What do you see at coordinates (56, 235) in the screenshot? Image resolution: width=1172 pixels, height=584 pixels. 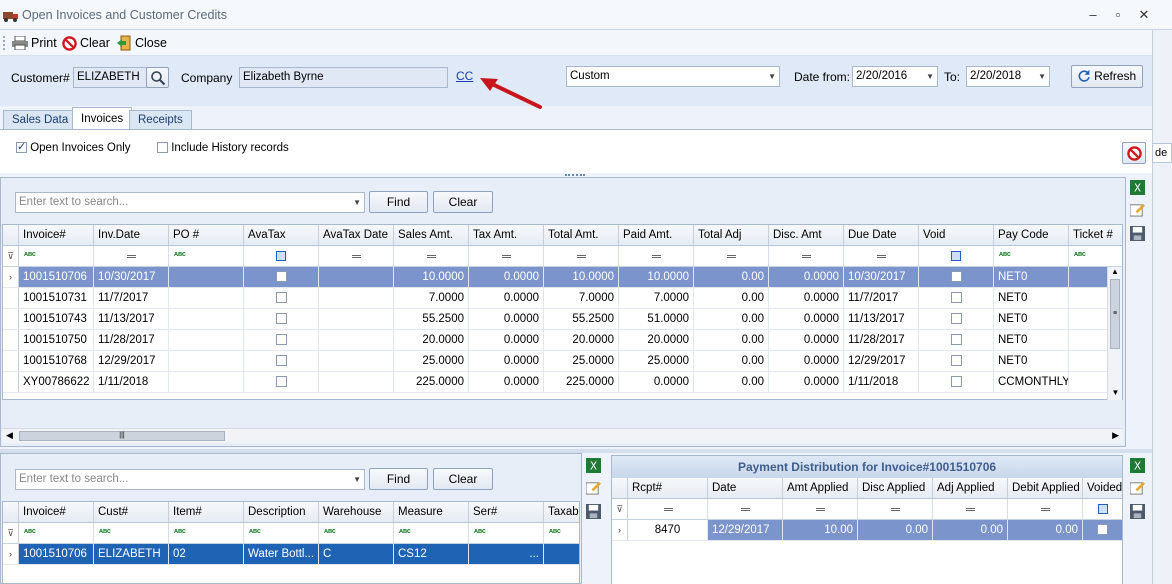 I see `column-header-invoice: Invoice#` at bounding box center [56, 235].